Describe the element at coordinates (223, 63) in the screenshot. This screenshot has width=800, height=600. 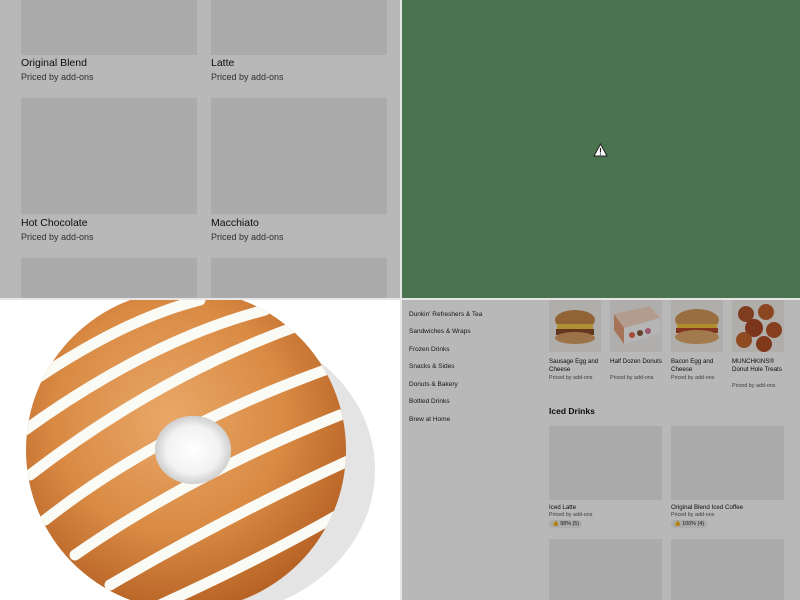
I see `product-title: Latte` at that location.